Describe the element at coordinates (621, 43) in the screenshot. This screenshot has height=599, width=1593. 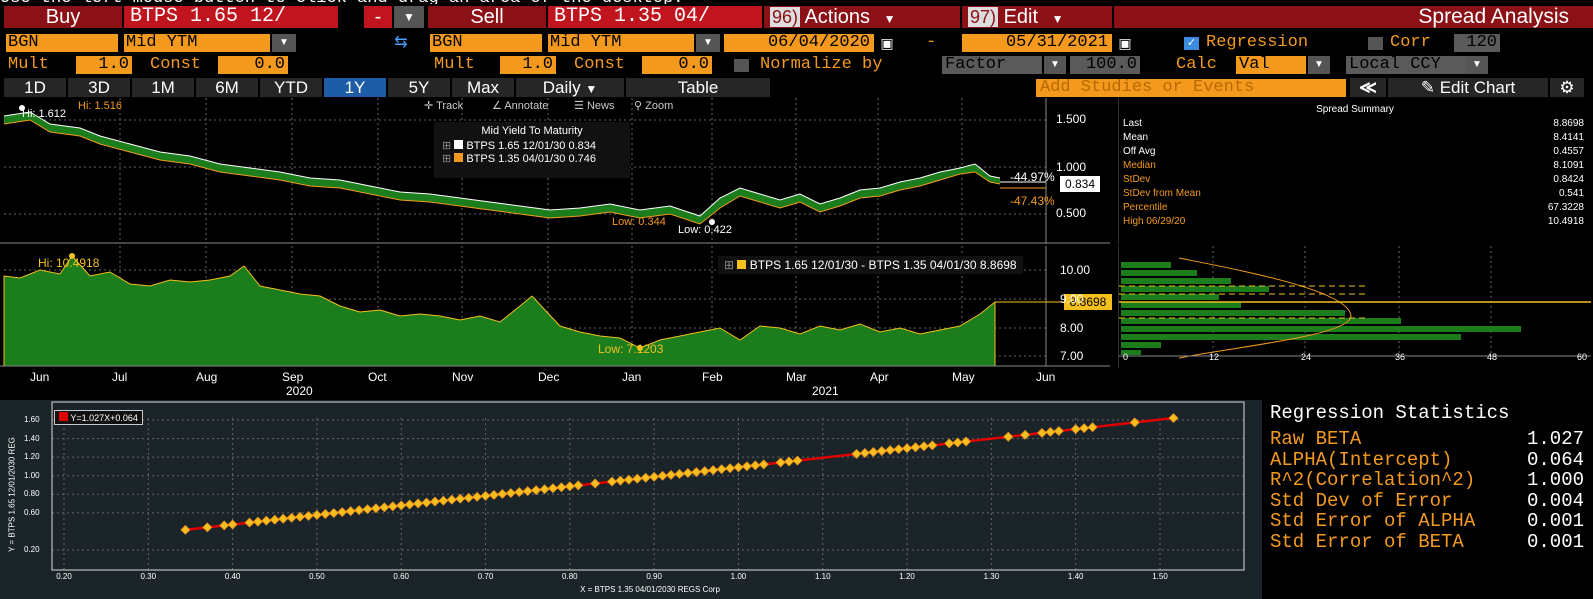
I see `sell-field-select: Mid YTM` at that location.